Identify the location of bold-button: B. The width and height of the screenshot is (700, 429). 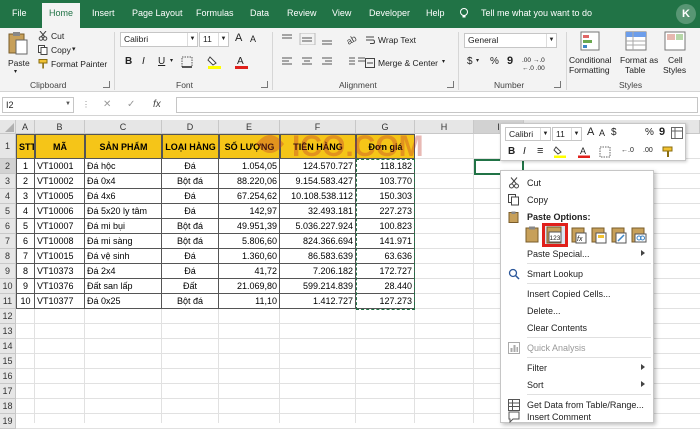
(128, 61).